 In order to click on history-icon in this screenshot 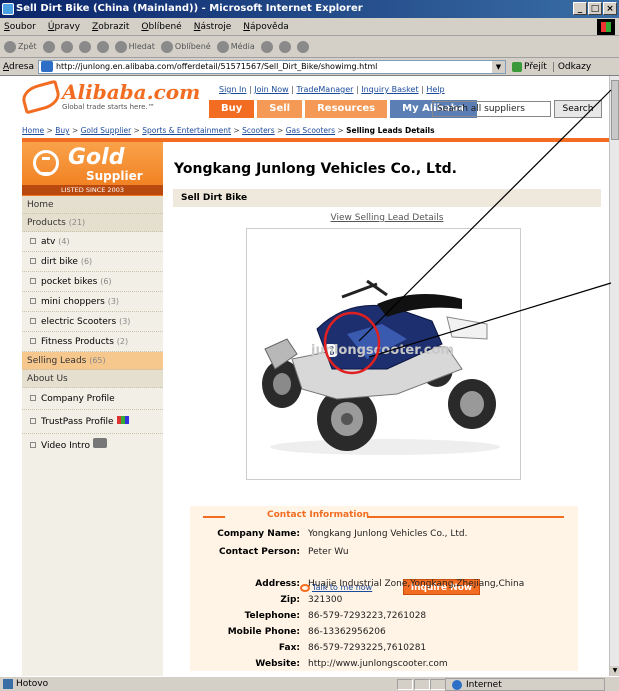, I will do `click(266, 46)`.